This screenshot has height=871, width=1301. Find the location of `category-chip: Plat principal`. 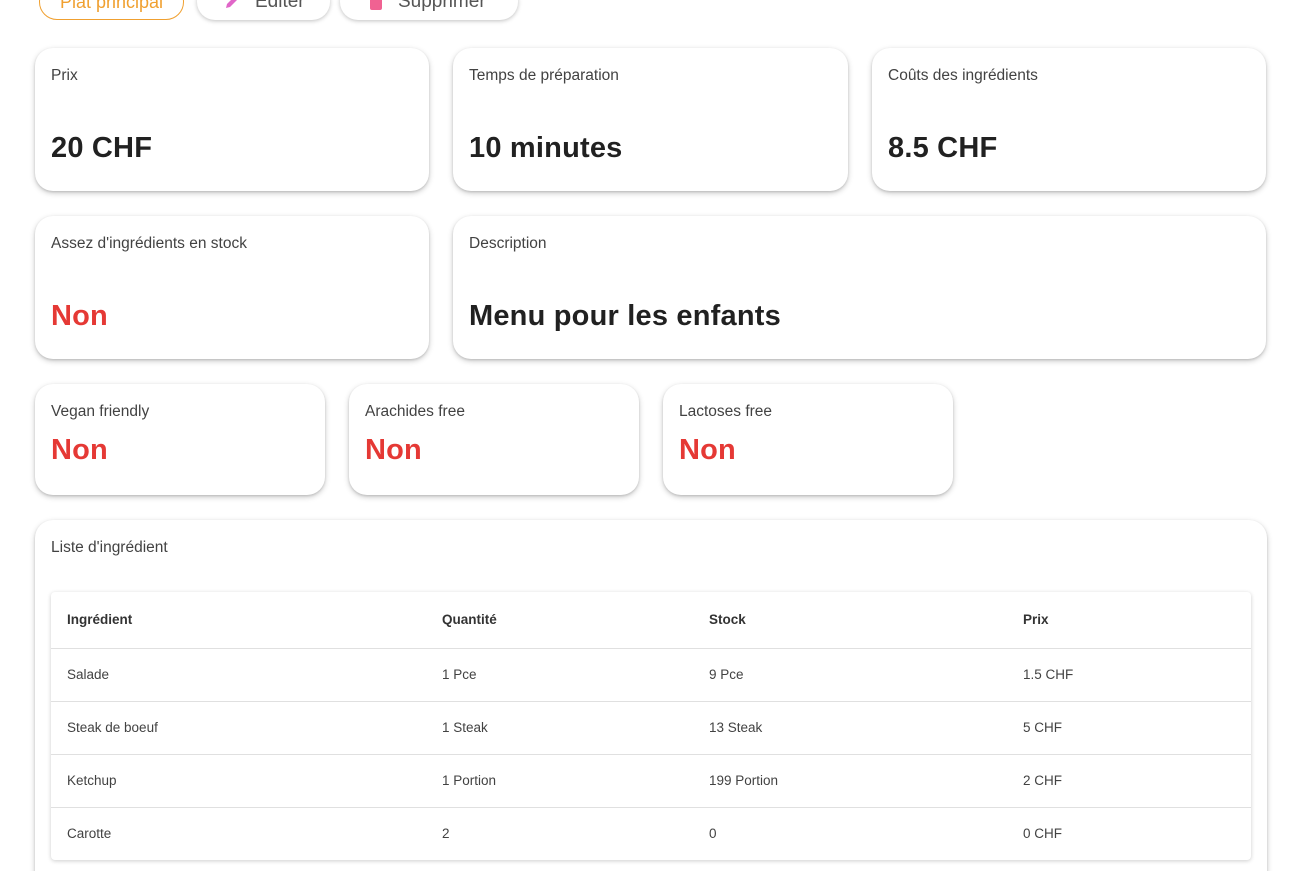

category-chip: Plat principal is located at coordinates (111, 10).